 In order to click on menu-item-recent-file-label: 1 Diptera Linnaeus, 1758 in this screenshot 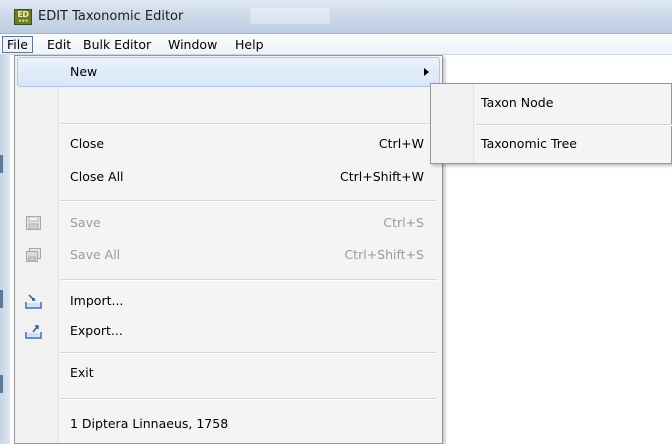, I will do `click(149, 423)`.